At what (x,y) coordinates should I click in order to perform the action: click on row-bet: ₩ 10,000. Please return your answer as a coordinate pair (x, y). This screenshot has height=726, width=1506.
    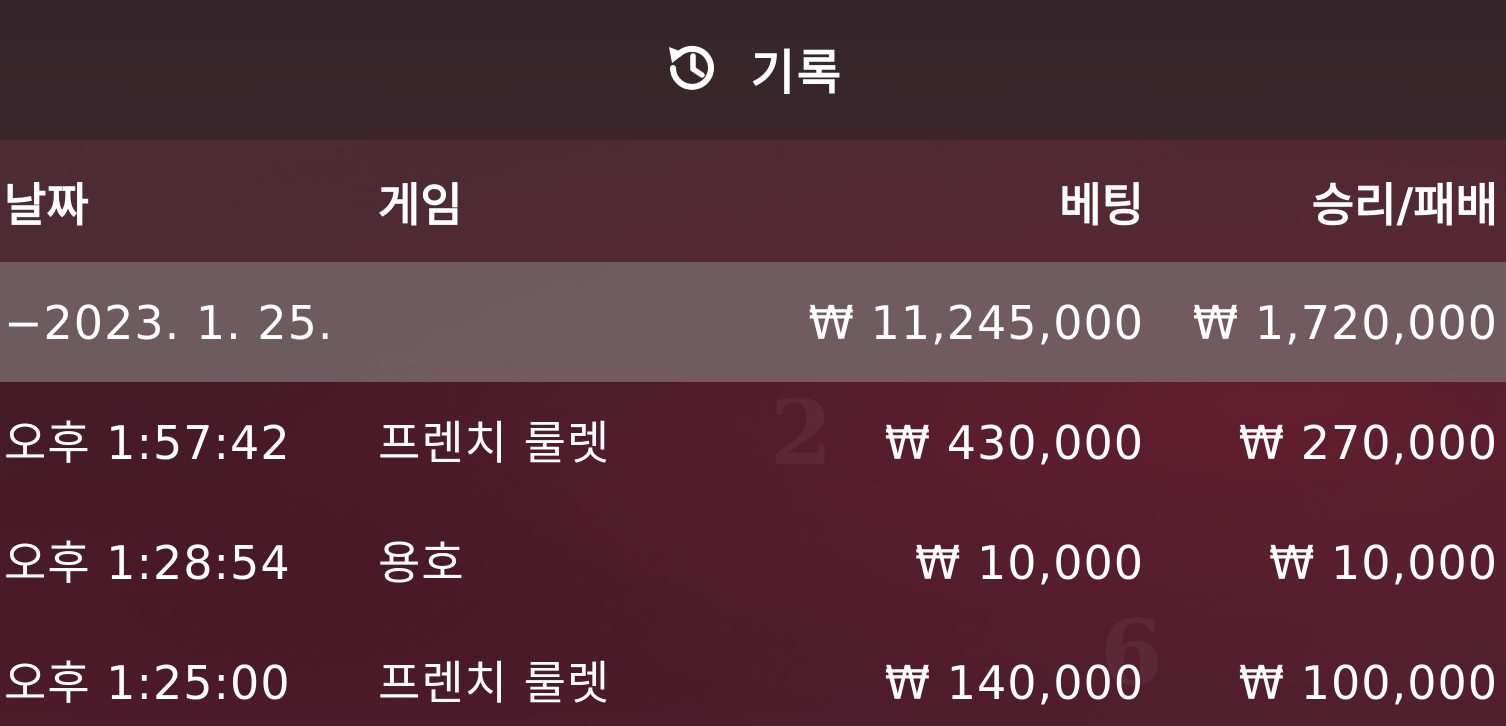
    Looking at the image, I should click on (1029, 563).